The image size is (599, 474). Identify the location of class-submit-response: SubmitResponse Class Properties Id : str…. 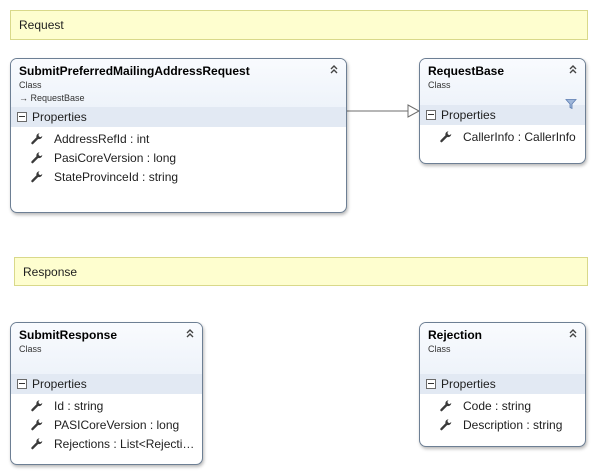
(106, 393).